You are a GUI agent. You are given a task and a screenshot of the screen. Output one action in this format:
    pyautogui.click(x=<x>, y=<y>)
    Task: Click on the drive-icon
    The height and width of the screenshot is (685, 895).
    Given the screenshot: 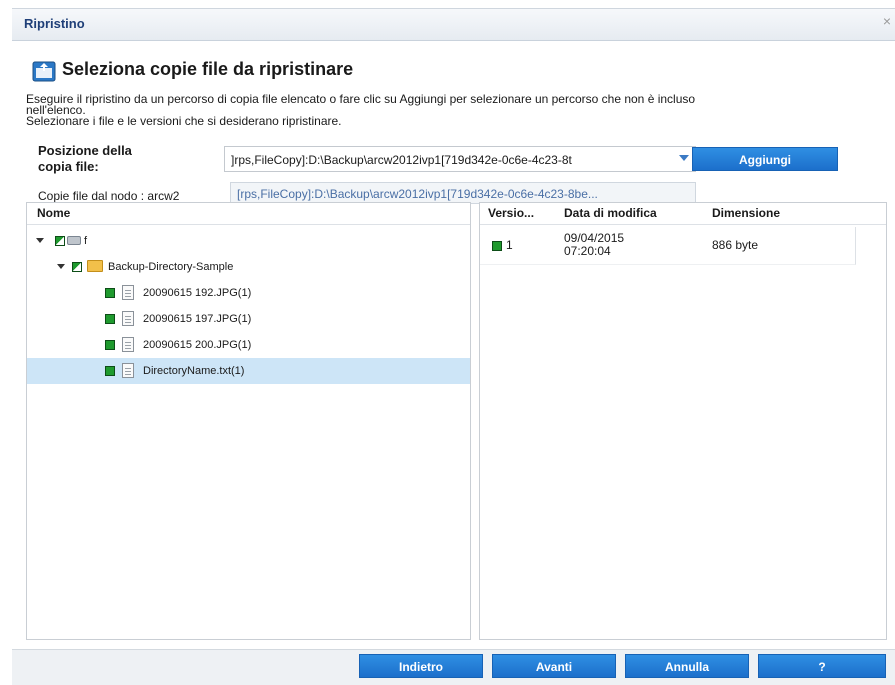 What is the action you would take?
    pyautogui.click(x=74, y=240)
    